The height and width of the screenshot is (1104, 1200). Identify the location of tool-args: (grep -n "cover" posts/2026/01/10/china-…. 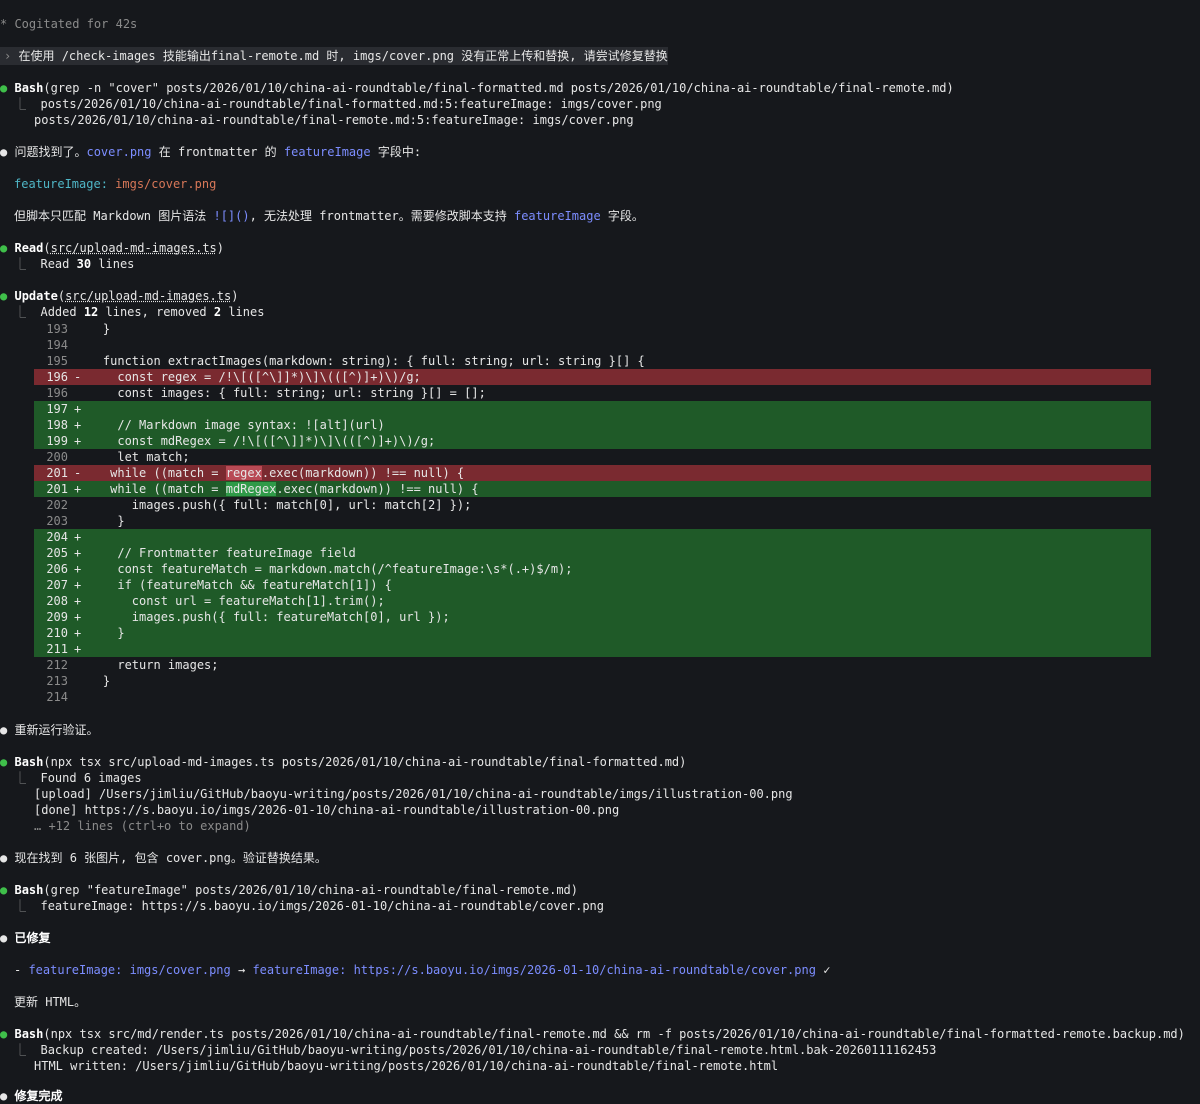
(498, 88).